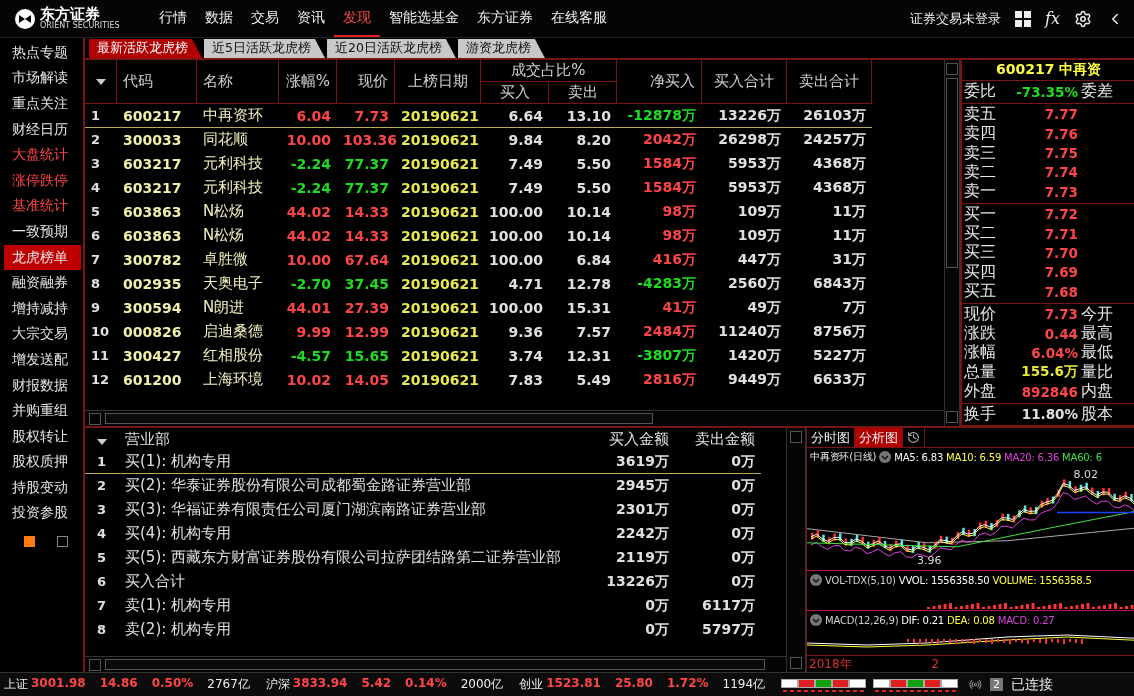 The width and height of the screenshot is (1134, 696). Describe the element at coordinates (308, 82) in the screenshot. I see `column-header: 涨幅%` at that location.